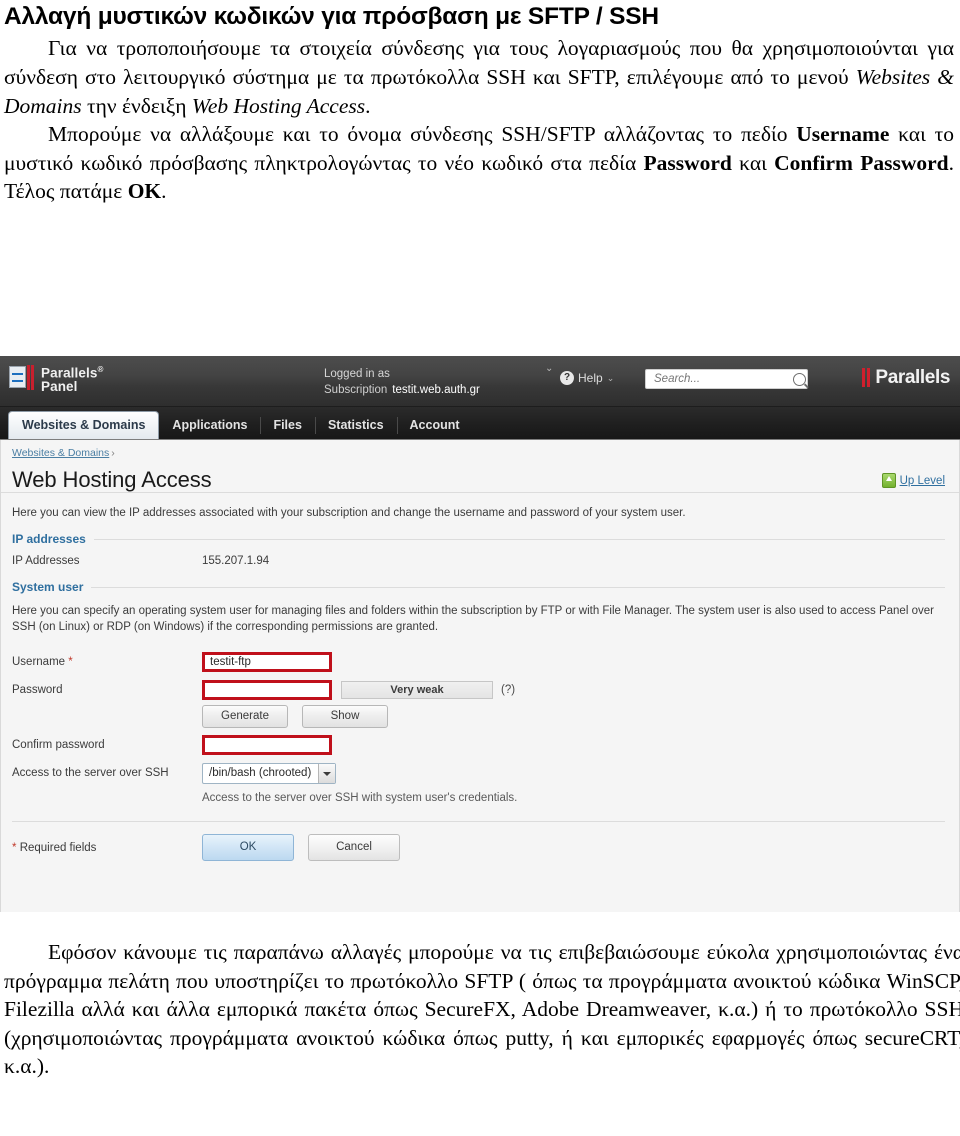  What do you see at coordinates (799, 379) in the screenshot?
I see `search-icon` at bounding box center [799, 379].